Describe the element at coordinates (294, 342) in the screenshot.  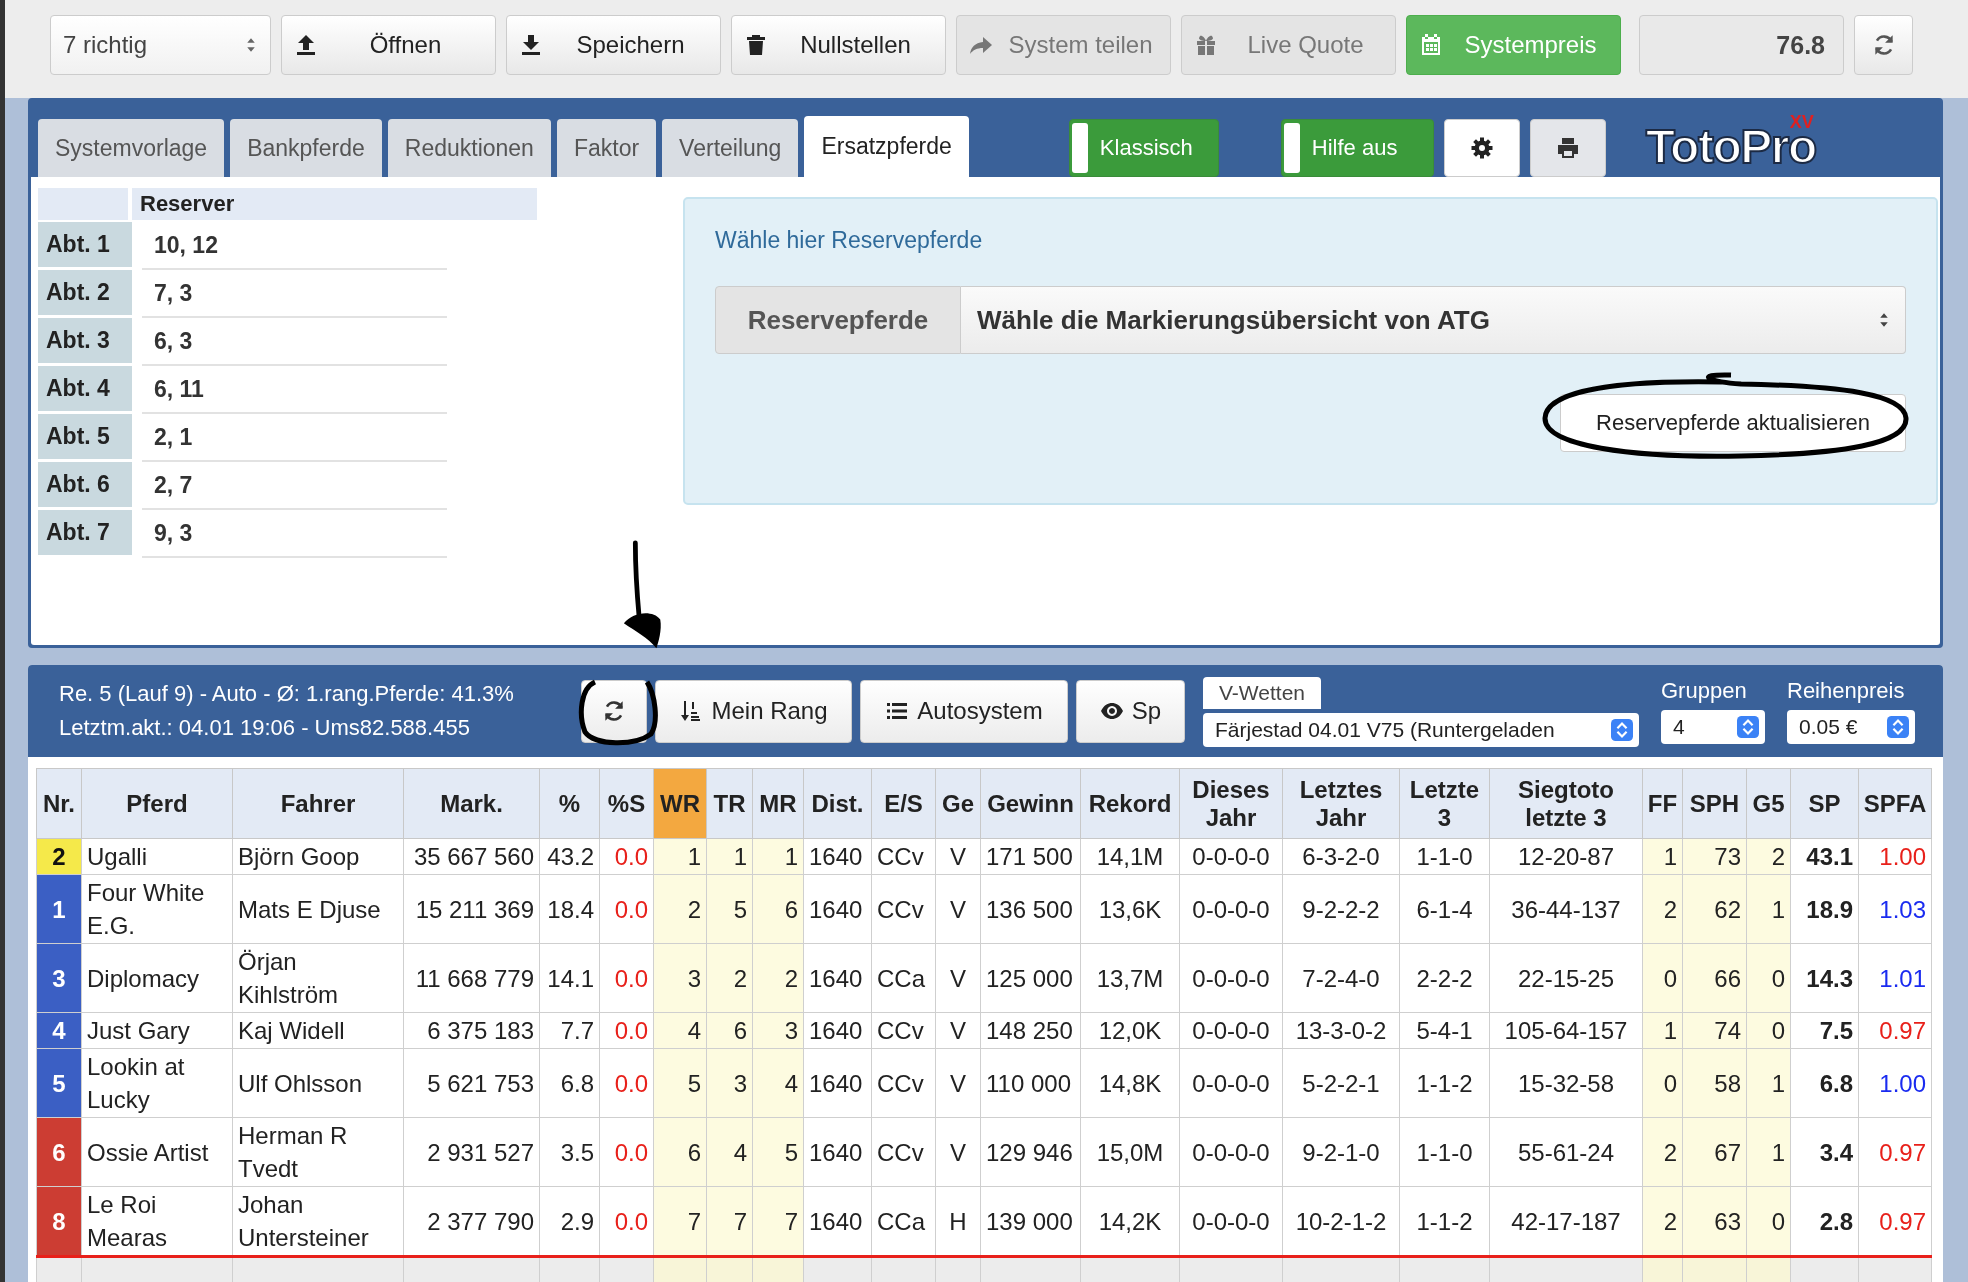
I see `table-cell: 6, 3` at that location.